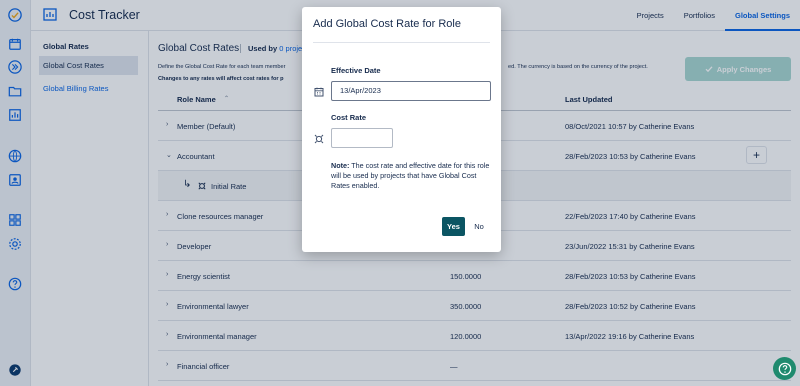 This screenshot has height=386, width=800. I want to click on dialog-divider, so click(401, 42).